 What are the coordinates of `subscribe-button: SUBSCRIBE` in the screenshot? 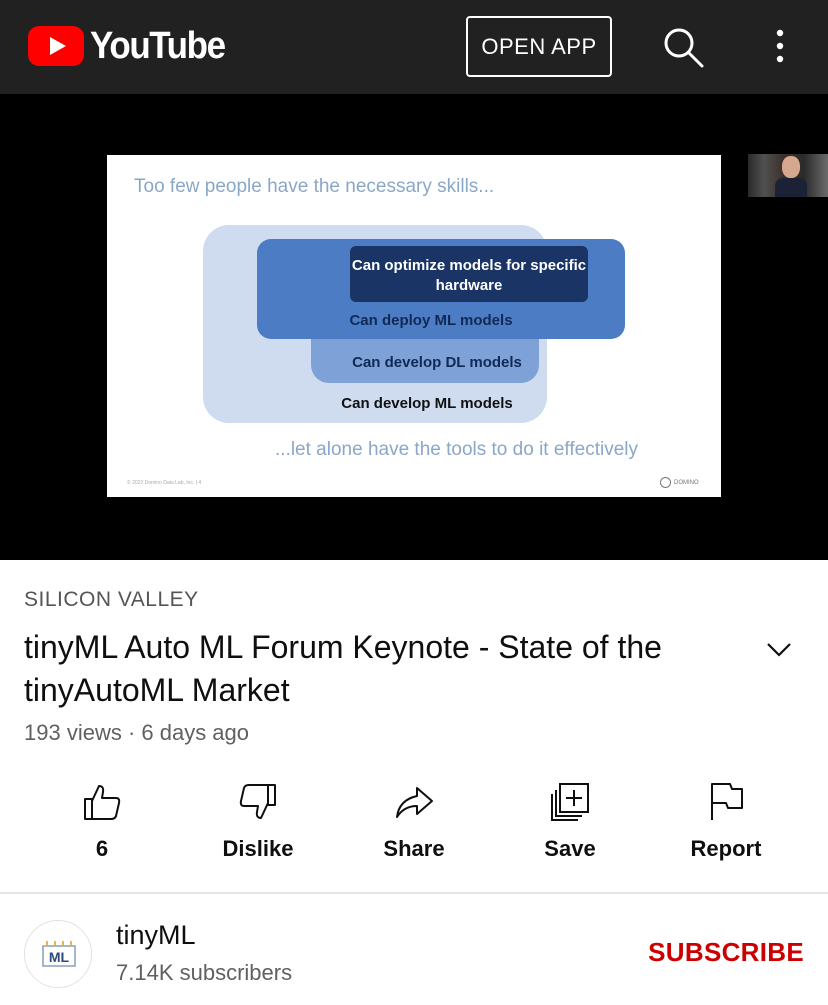 It's located at (722, 952).